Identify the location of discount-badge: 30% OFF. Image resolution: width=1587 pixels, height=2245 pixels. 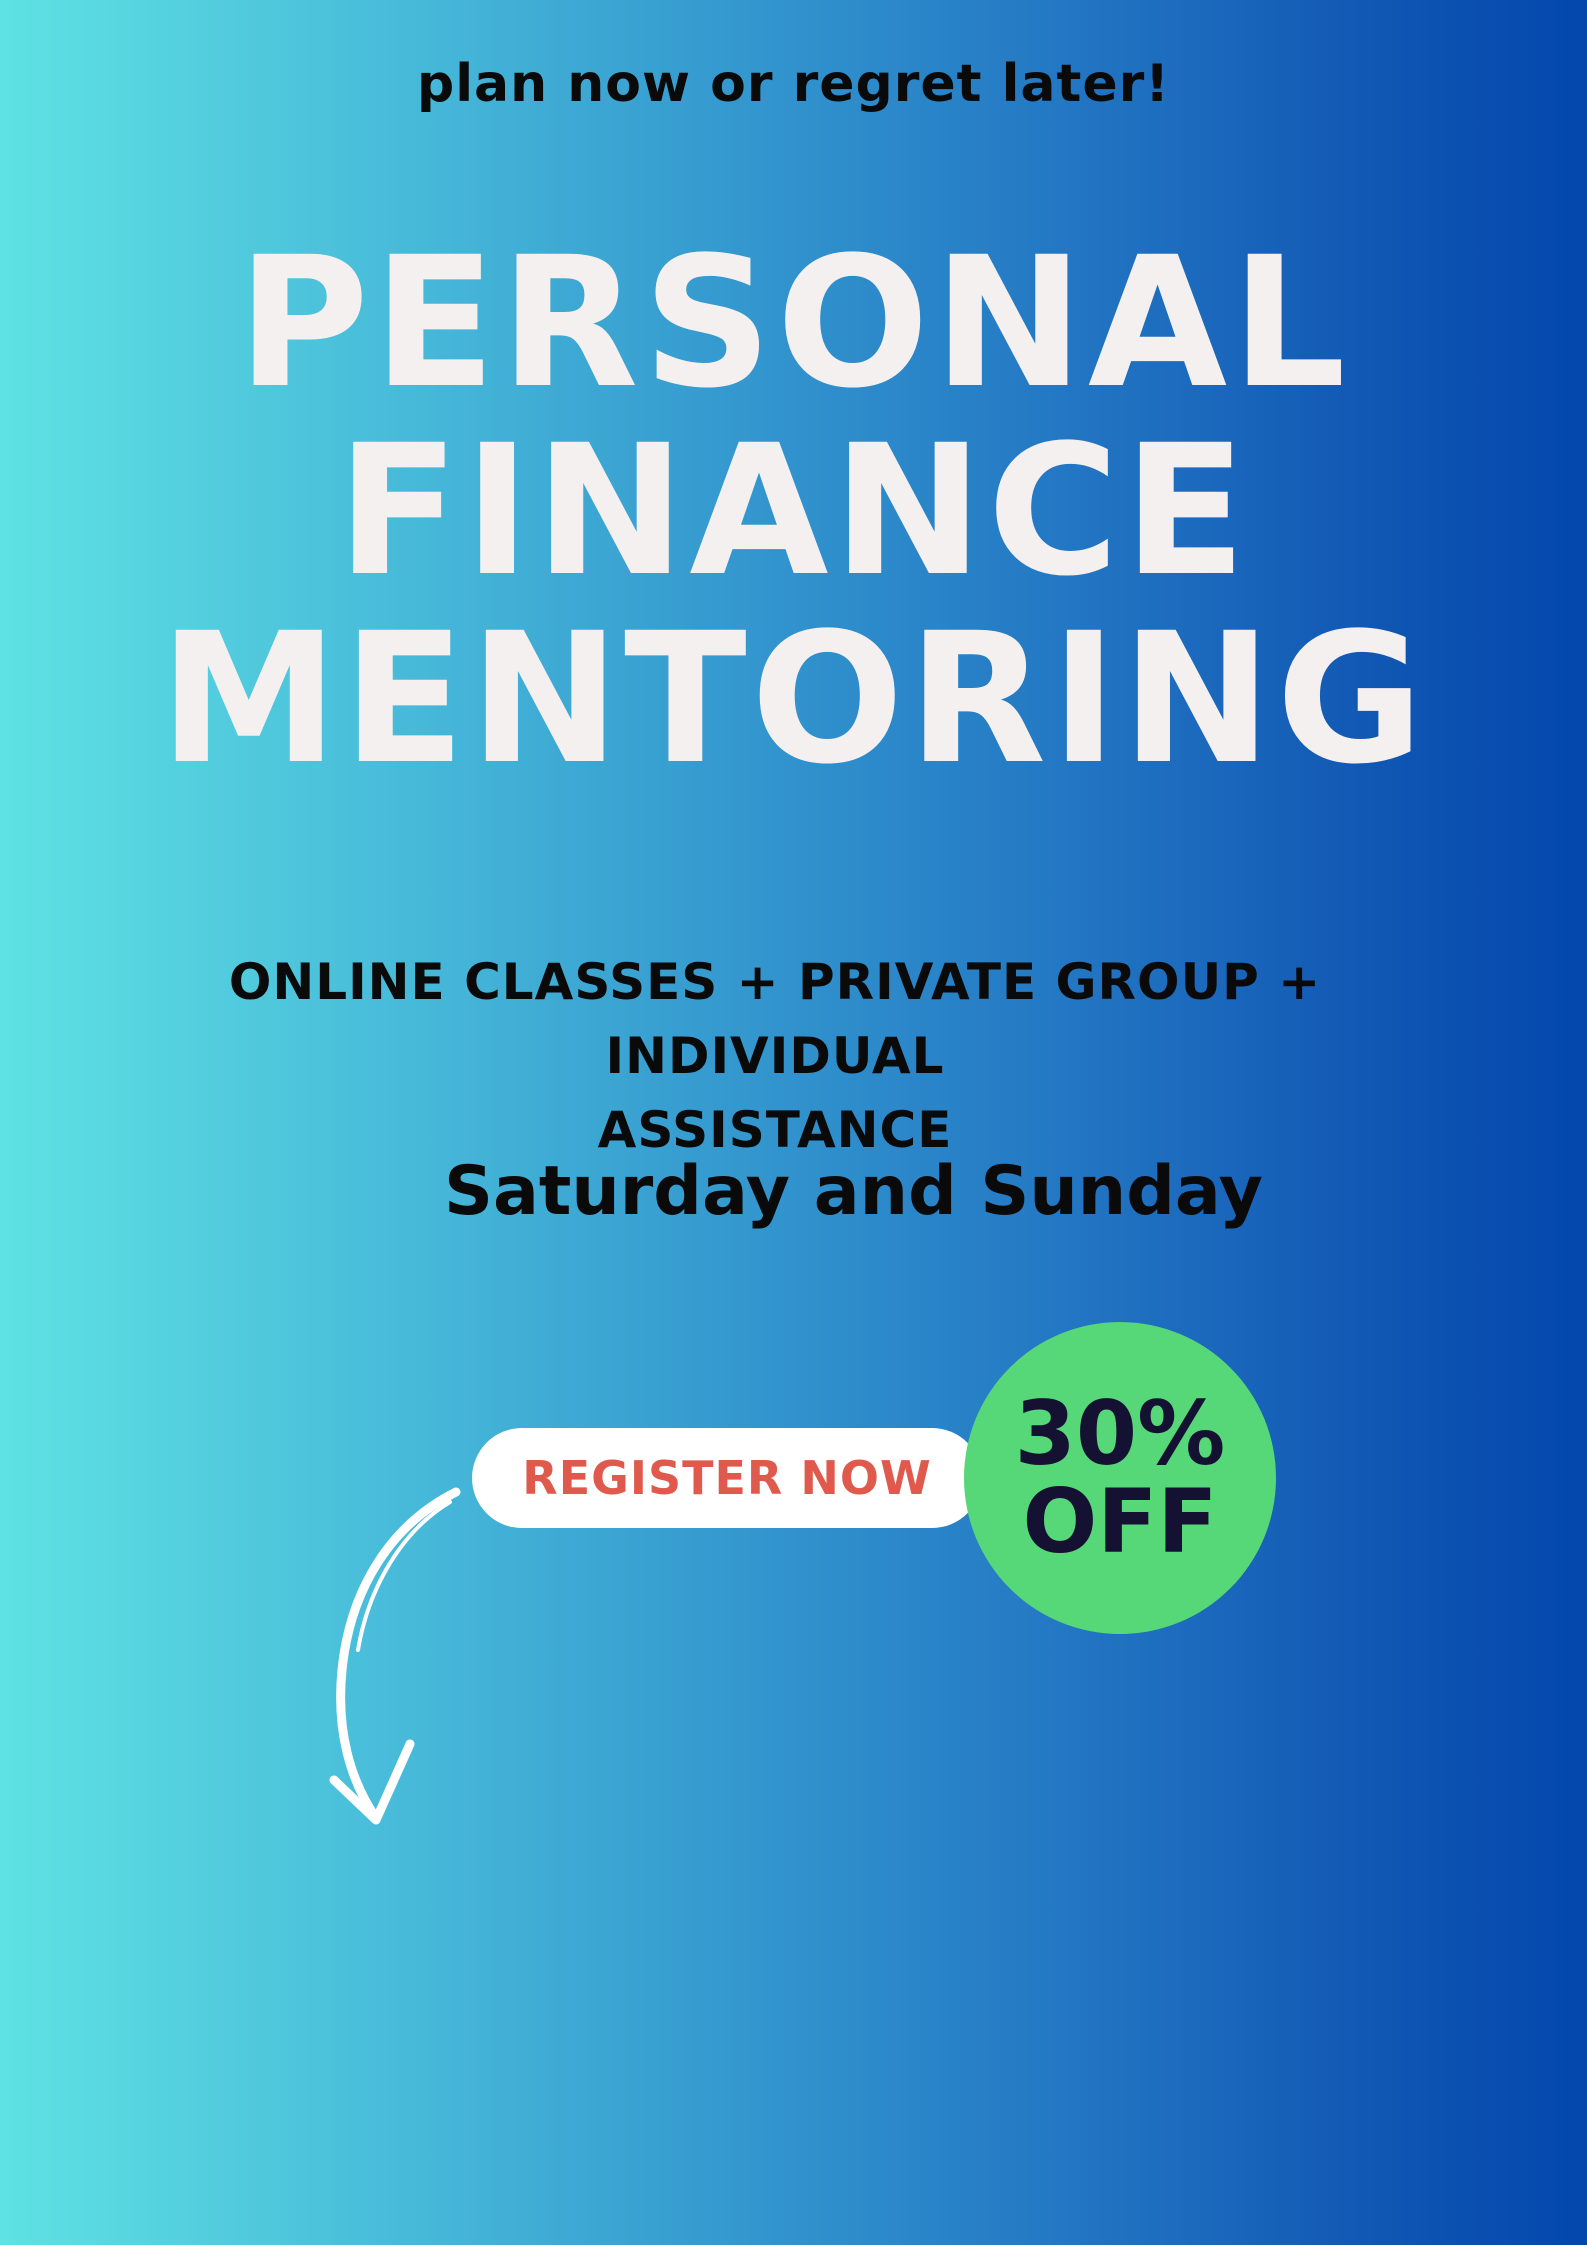
(1120, 1478).